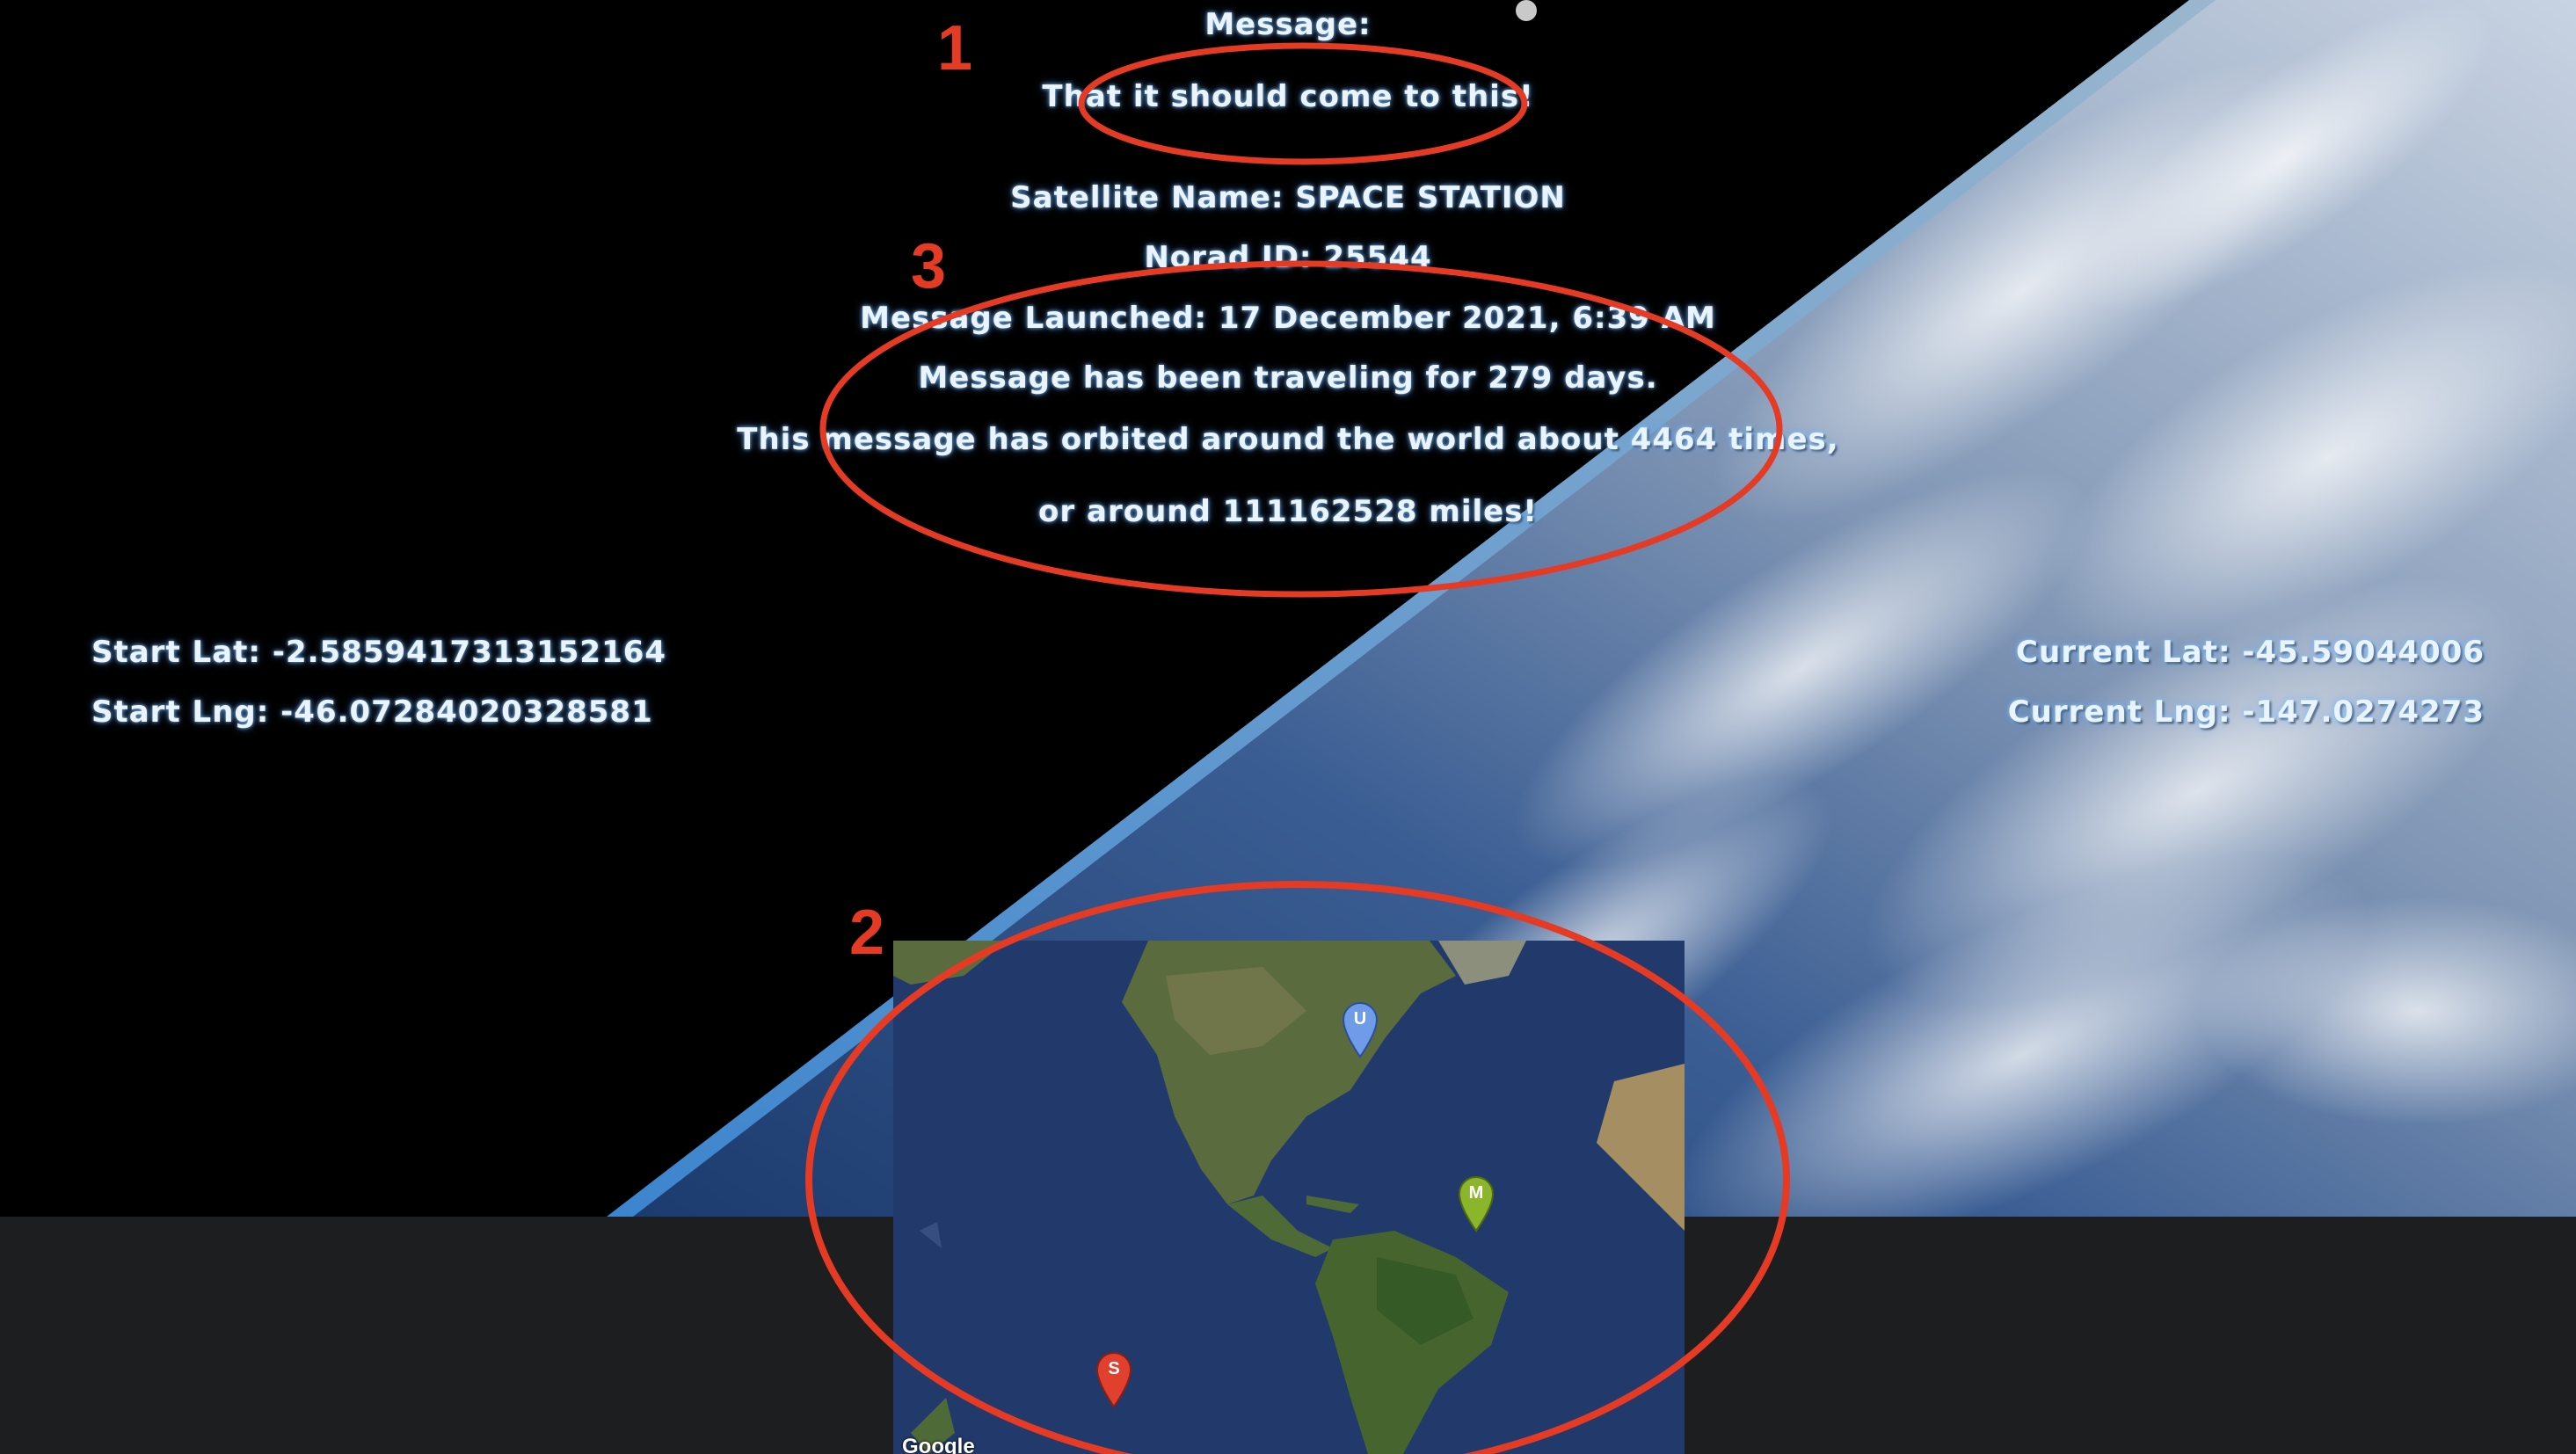 The height and width of the screenshot is (1454, 2576). Describe the element at coordinates (2246, 712) in the screenshot. I see `current-lng: Current Lng: -147.0274273` at that location.